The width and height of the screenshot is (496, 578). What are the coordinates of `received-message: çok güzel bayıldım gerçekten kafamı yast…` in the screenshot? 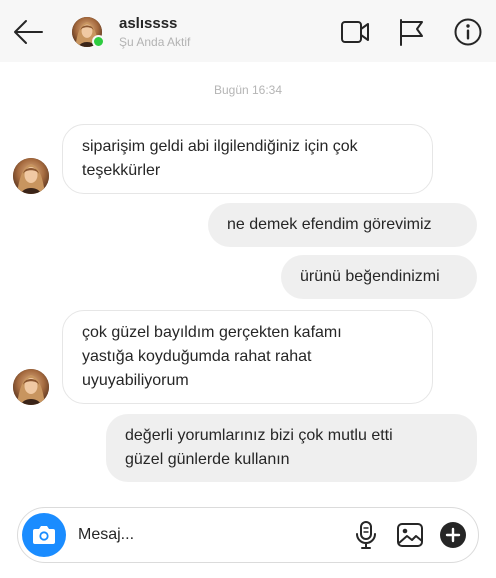 It's located at (247, 357).